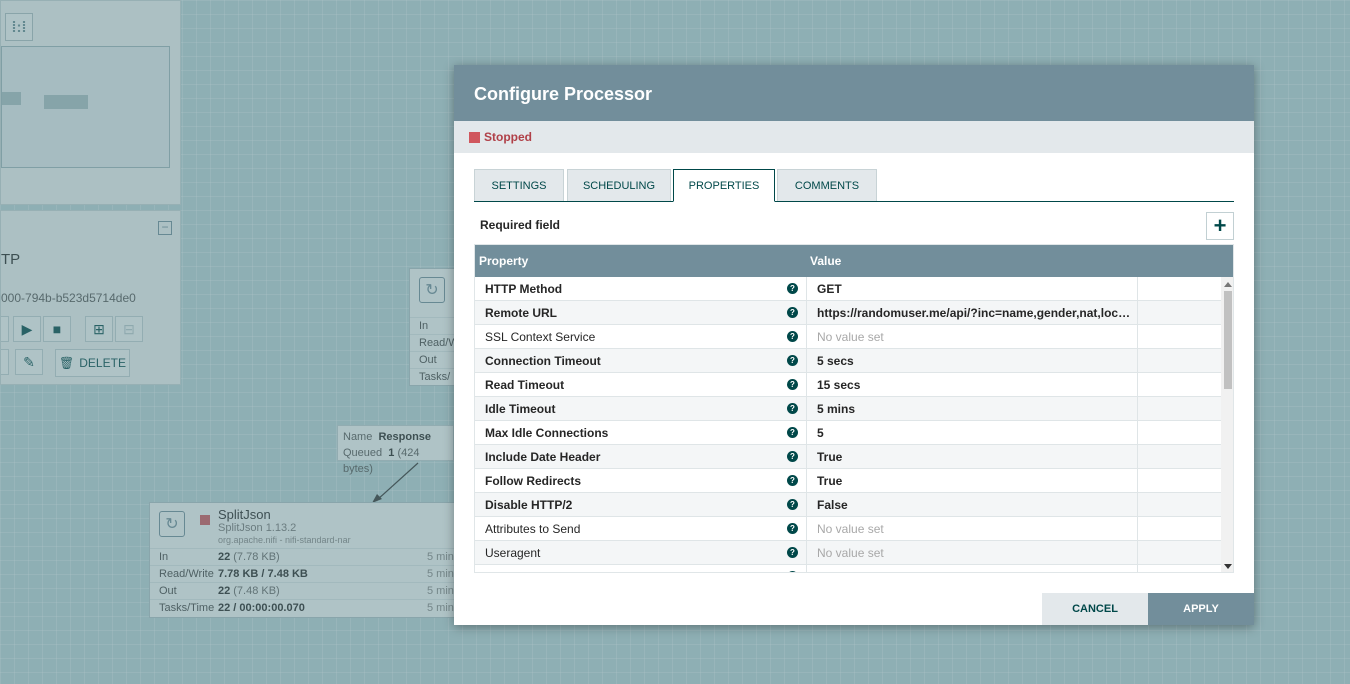 This screenshot has width=1350, height=684. I want to click on processor-status: Stopped, so click(854, 137).